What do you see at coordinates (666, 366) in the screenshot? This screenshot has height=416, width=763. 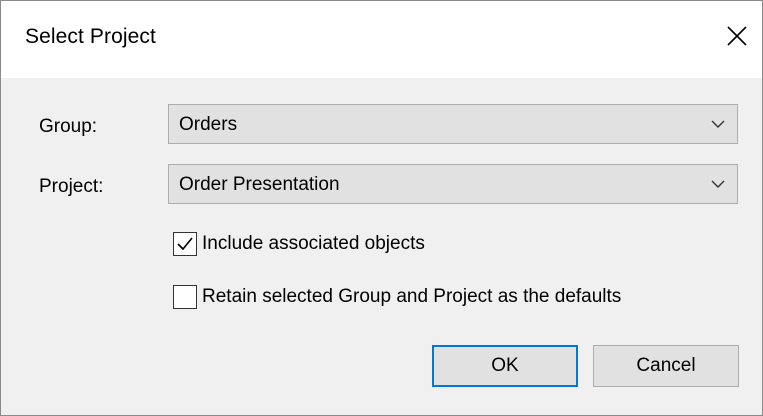 I see `cancel-button: Cancel` at bounding box center [666, 366].